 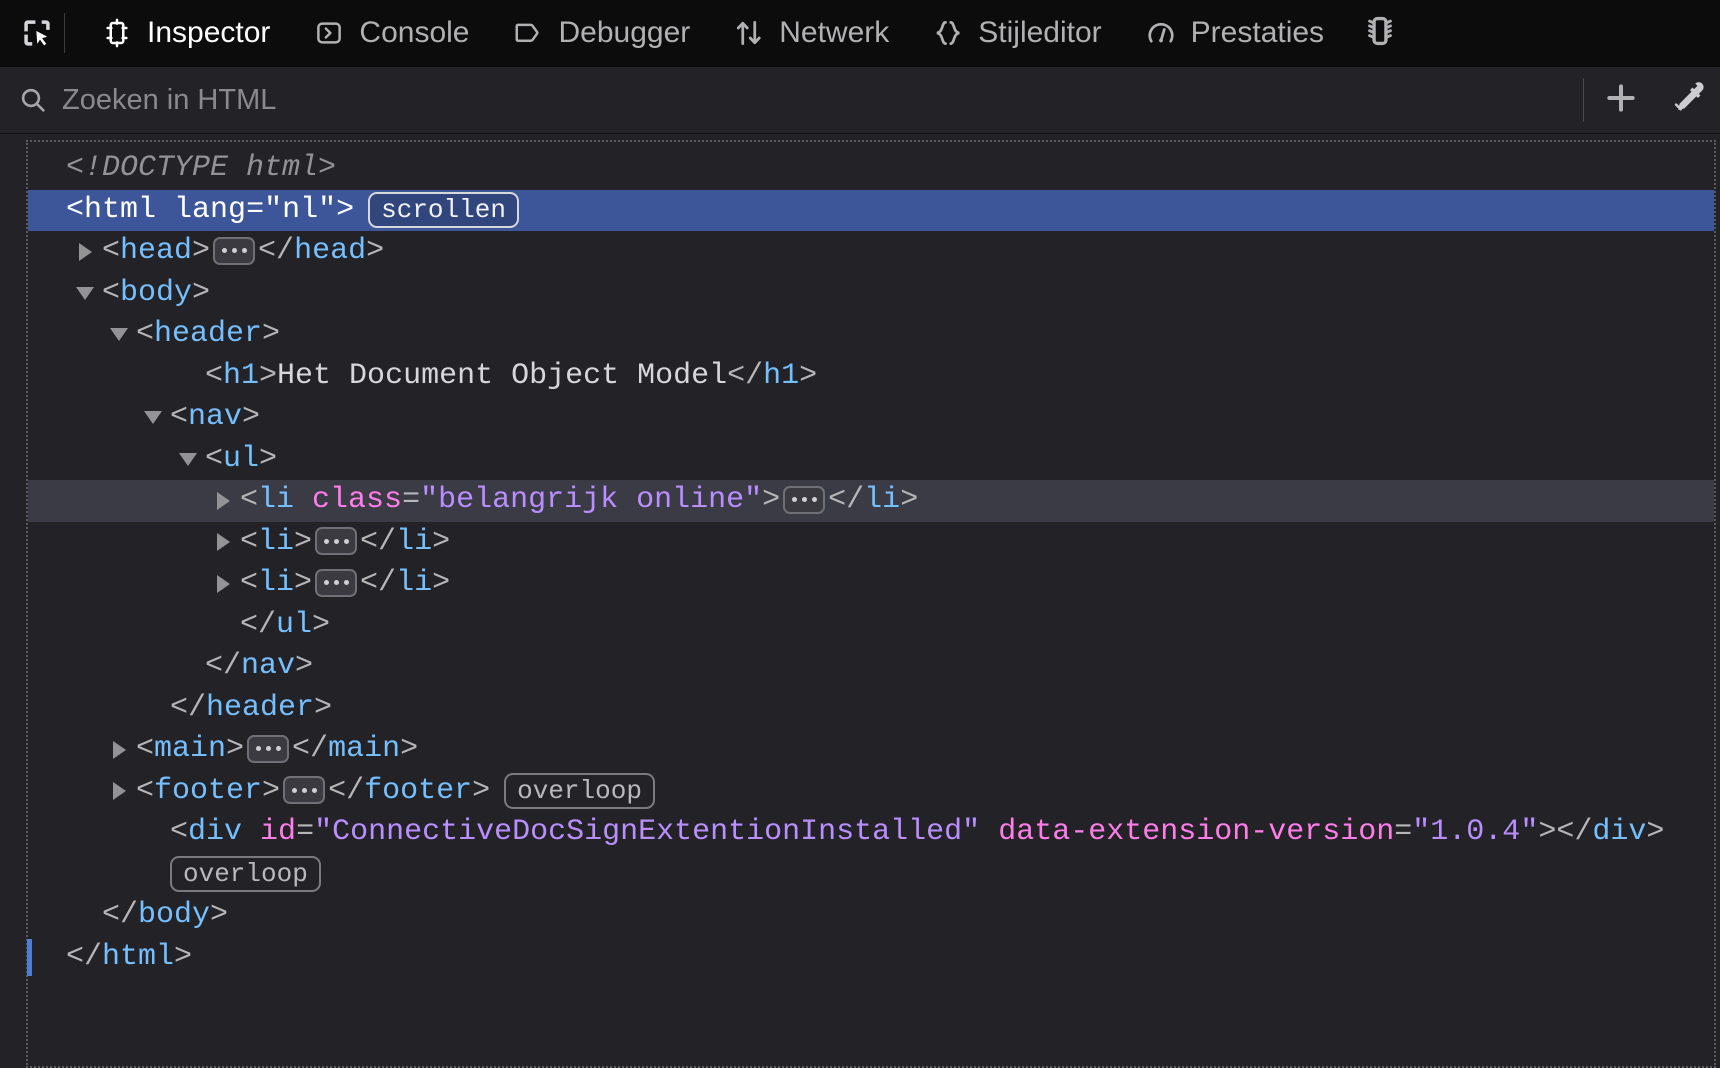 I want to click on add-new-node-button, so click(x=1621, y=100).